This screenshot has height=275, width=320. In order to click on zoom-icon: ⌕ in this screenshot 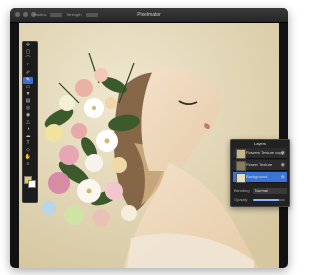, I will do `click(28, 164)`.